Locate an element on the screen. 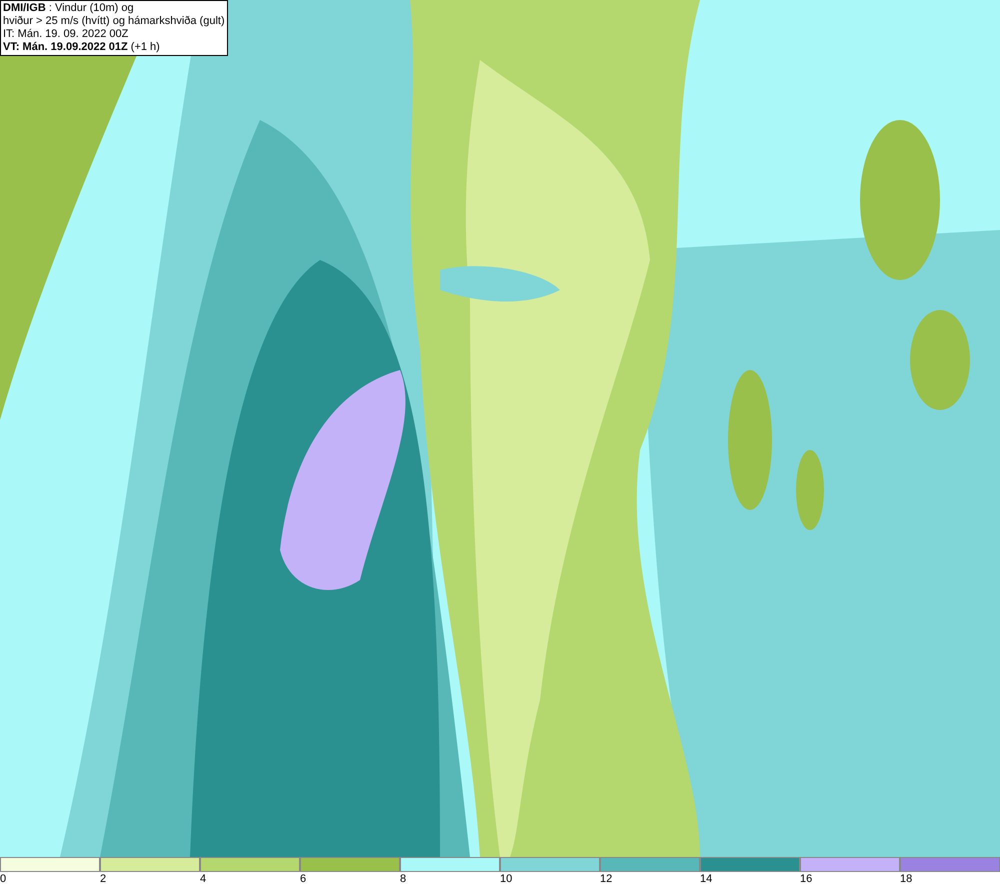 This screenshot has height=887, width=1000. info-text: VT: Mán. 19.09.2022 01Z (+1 h) is located at coordinates (82, 47).